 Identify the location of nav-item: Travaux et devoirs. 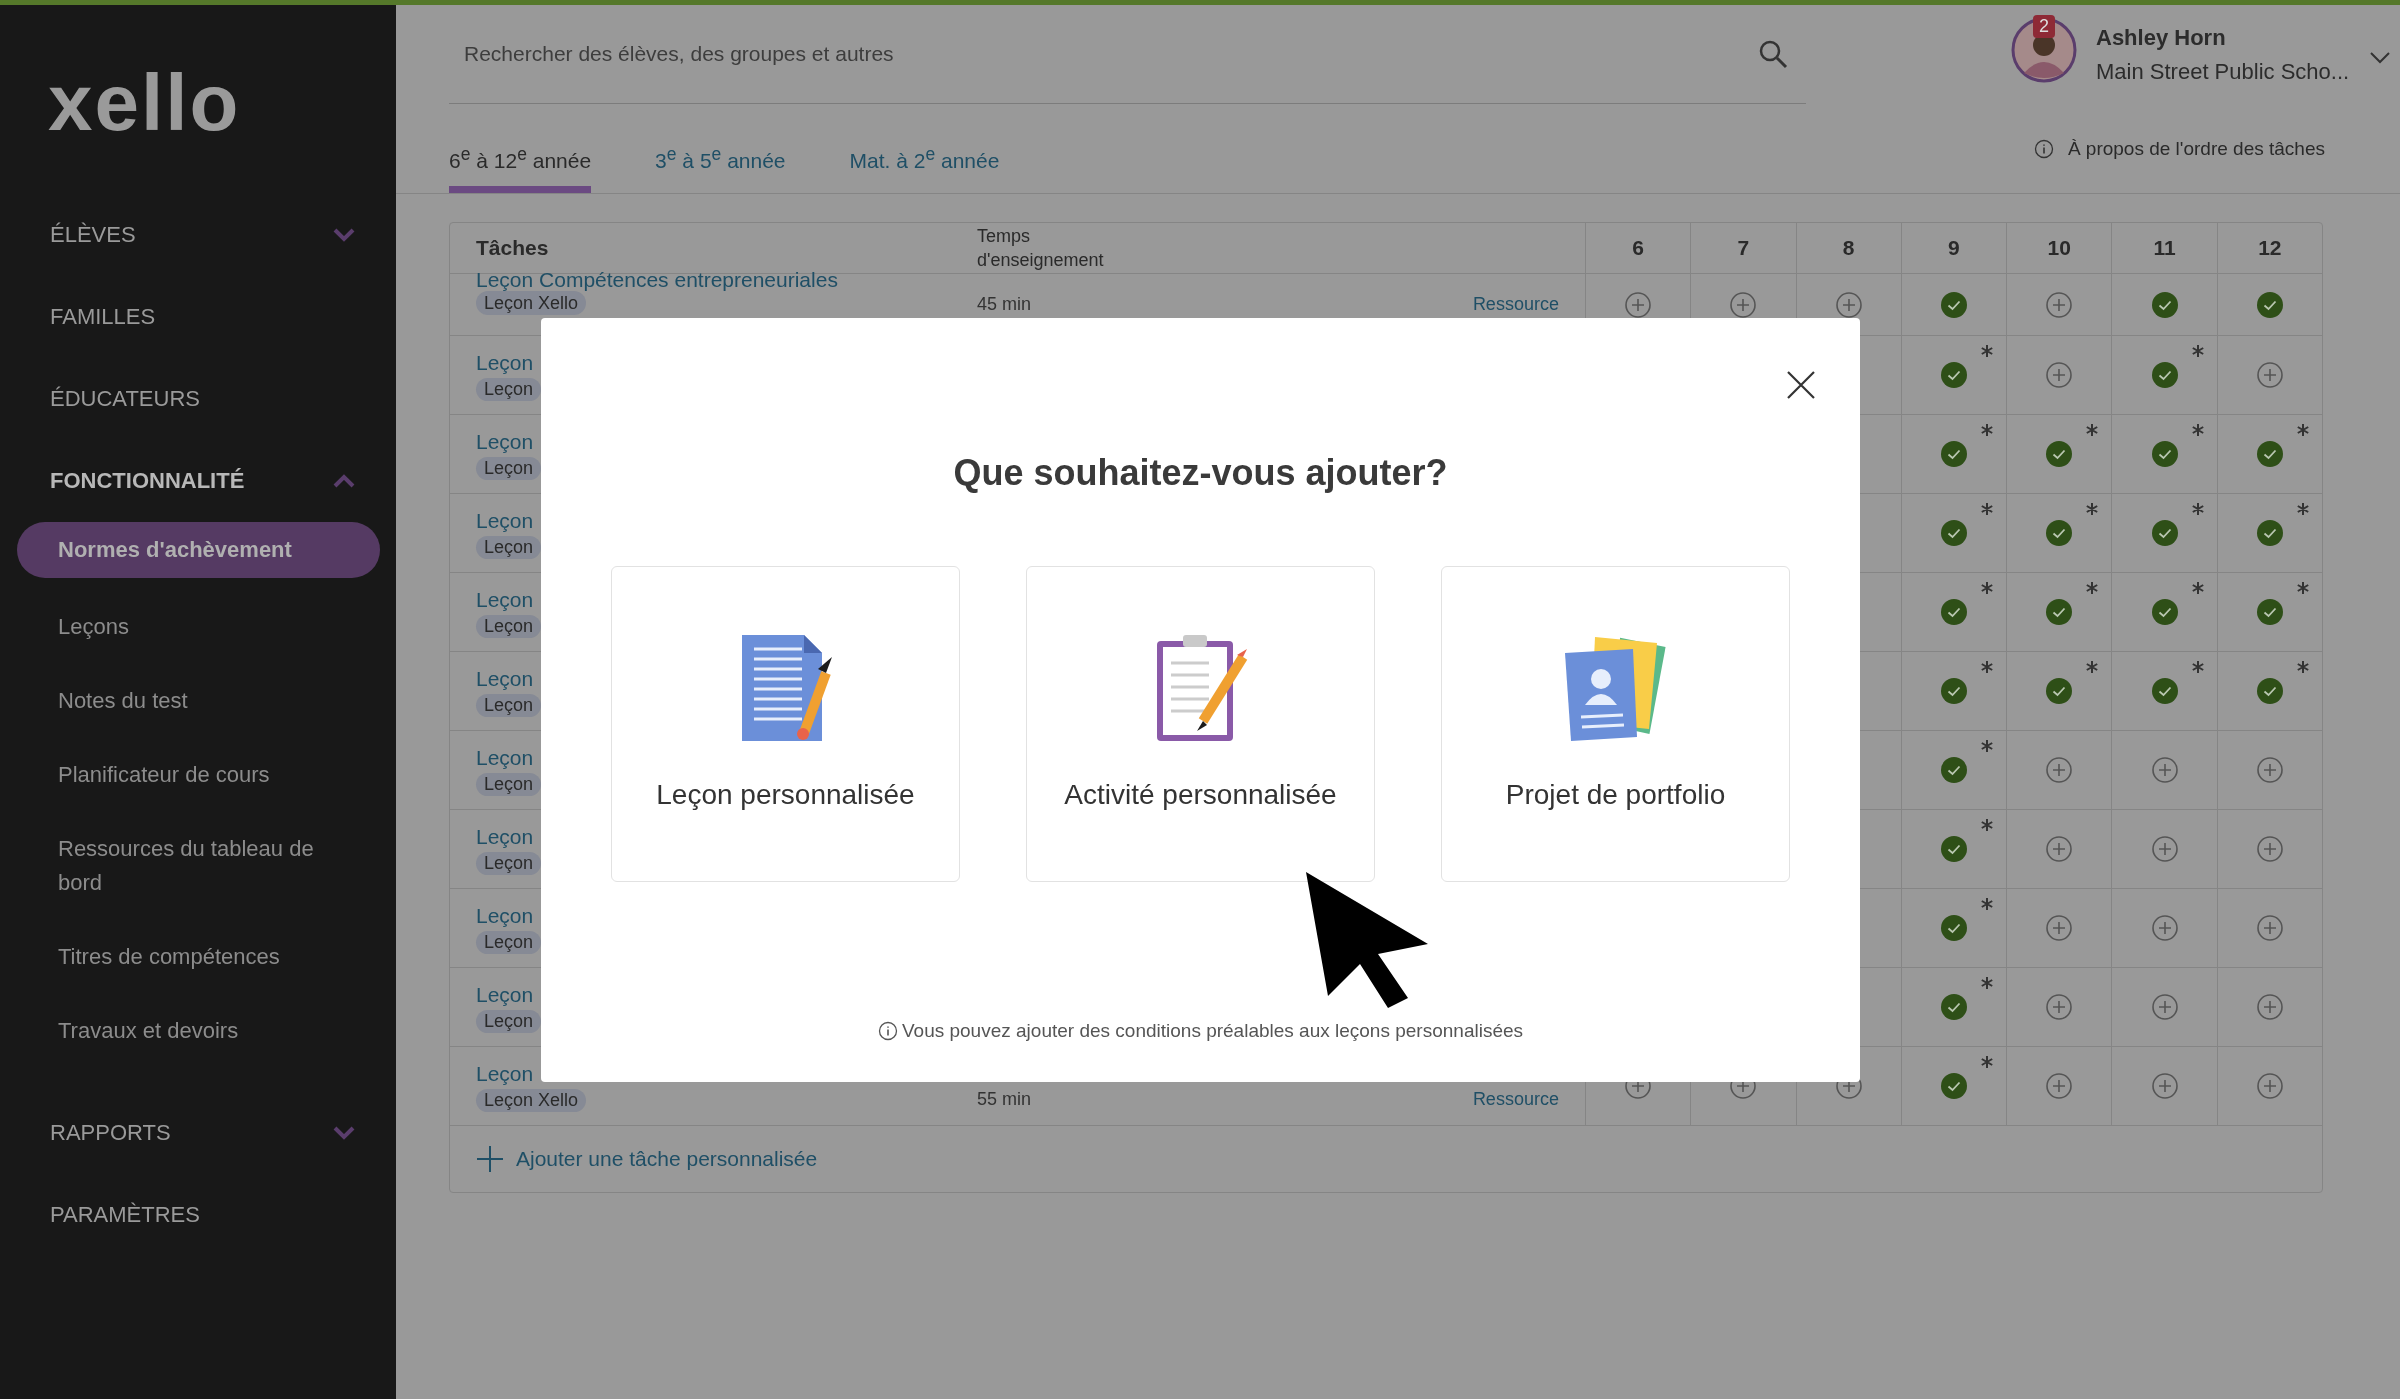
(198, 1031).